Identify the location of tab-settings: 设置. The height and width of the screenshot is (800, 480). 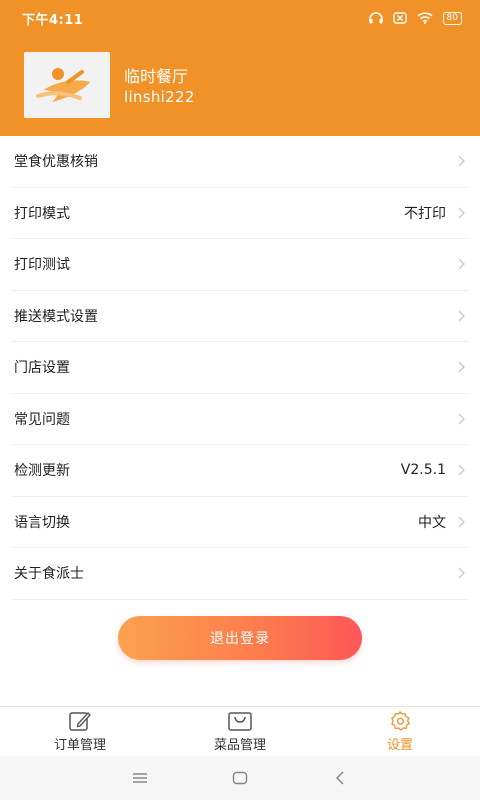
(400, 731).